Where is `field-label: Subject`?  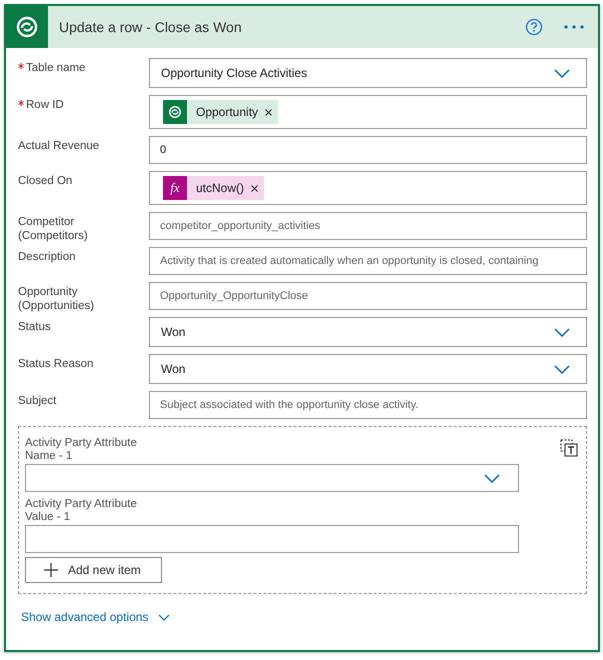 field-label: Subject is located at coordinates (37, 401).